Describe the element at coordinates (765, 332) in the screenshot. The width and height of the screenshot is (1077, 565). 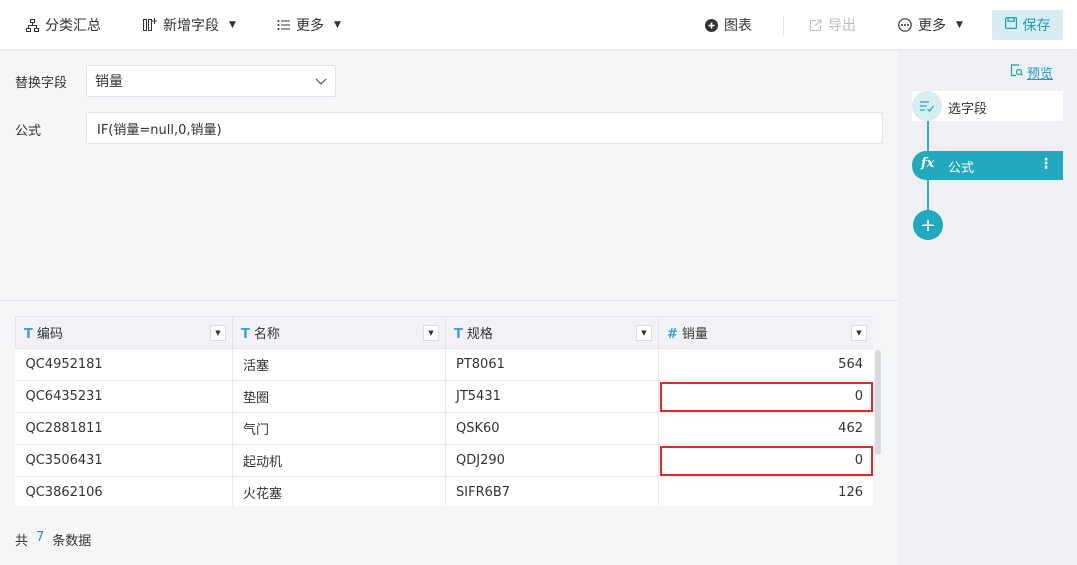
I see `column-header-sales: # 销量 ▼` at that location.